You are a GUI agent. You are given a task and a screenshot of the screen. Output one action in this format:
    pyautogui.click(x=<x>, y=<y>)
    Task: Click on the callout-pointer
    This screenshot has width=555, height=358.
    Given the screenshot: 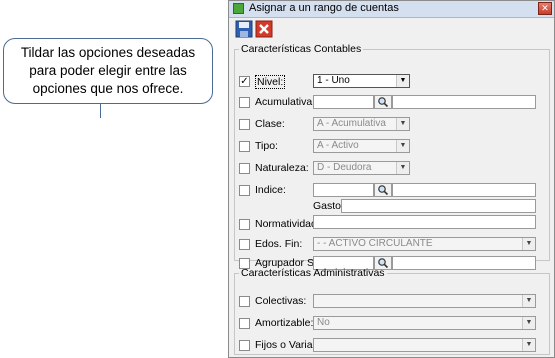 What is the action you would take?
    pyautogui.click(x=100, y=111)
    